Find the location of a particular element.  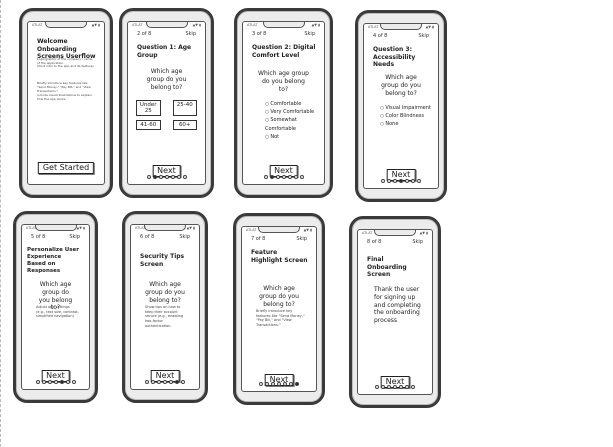

q3-title: Question 3: Accessibility Needs is located at coordinates (394, 57).